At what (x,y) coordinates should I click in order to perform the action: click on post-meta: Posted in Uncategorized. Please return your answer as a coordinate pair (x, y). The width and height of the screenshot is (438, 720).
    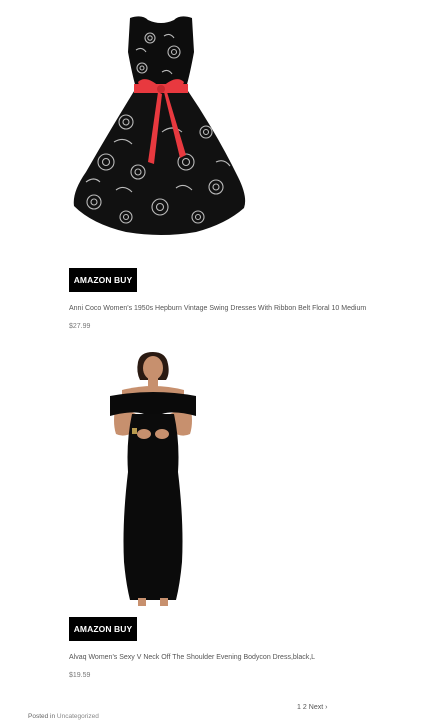
    Looking at the image, I should click on (63, 716).